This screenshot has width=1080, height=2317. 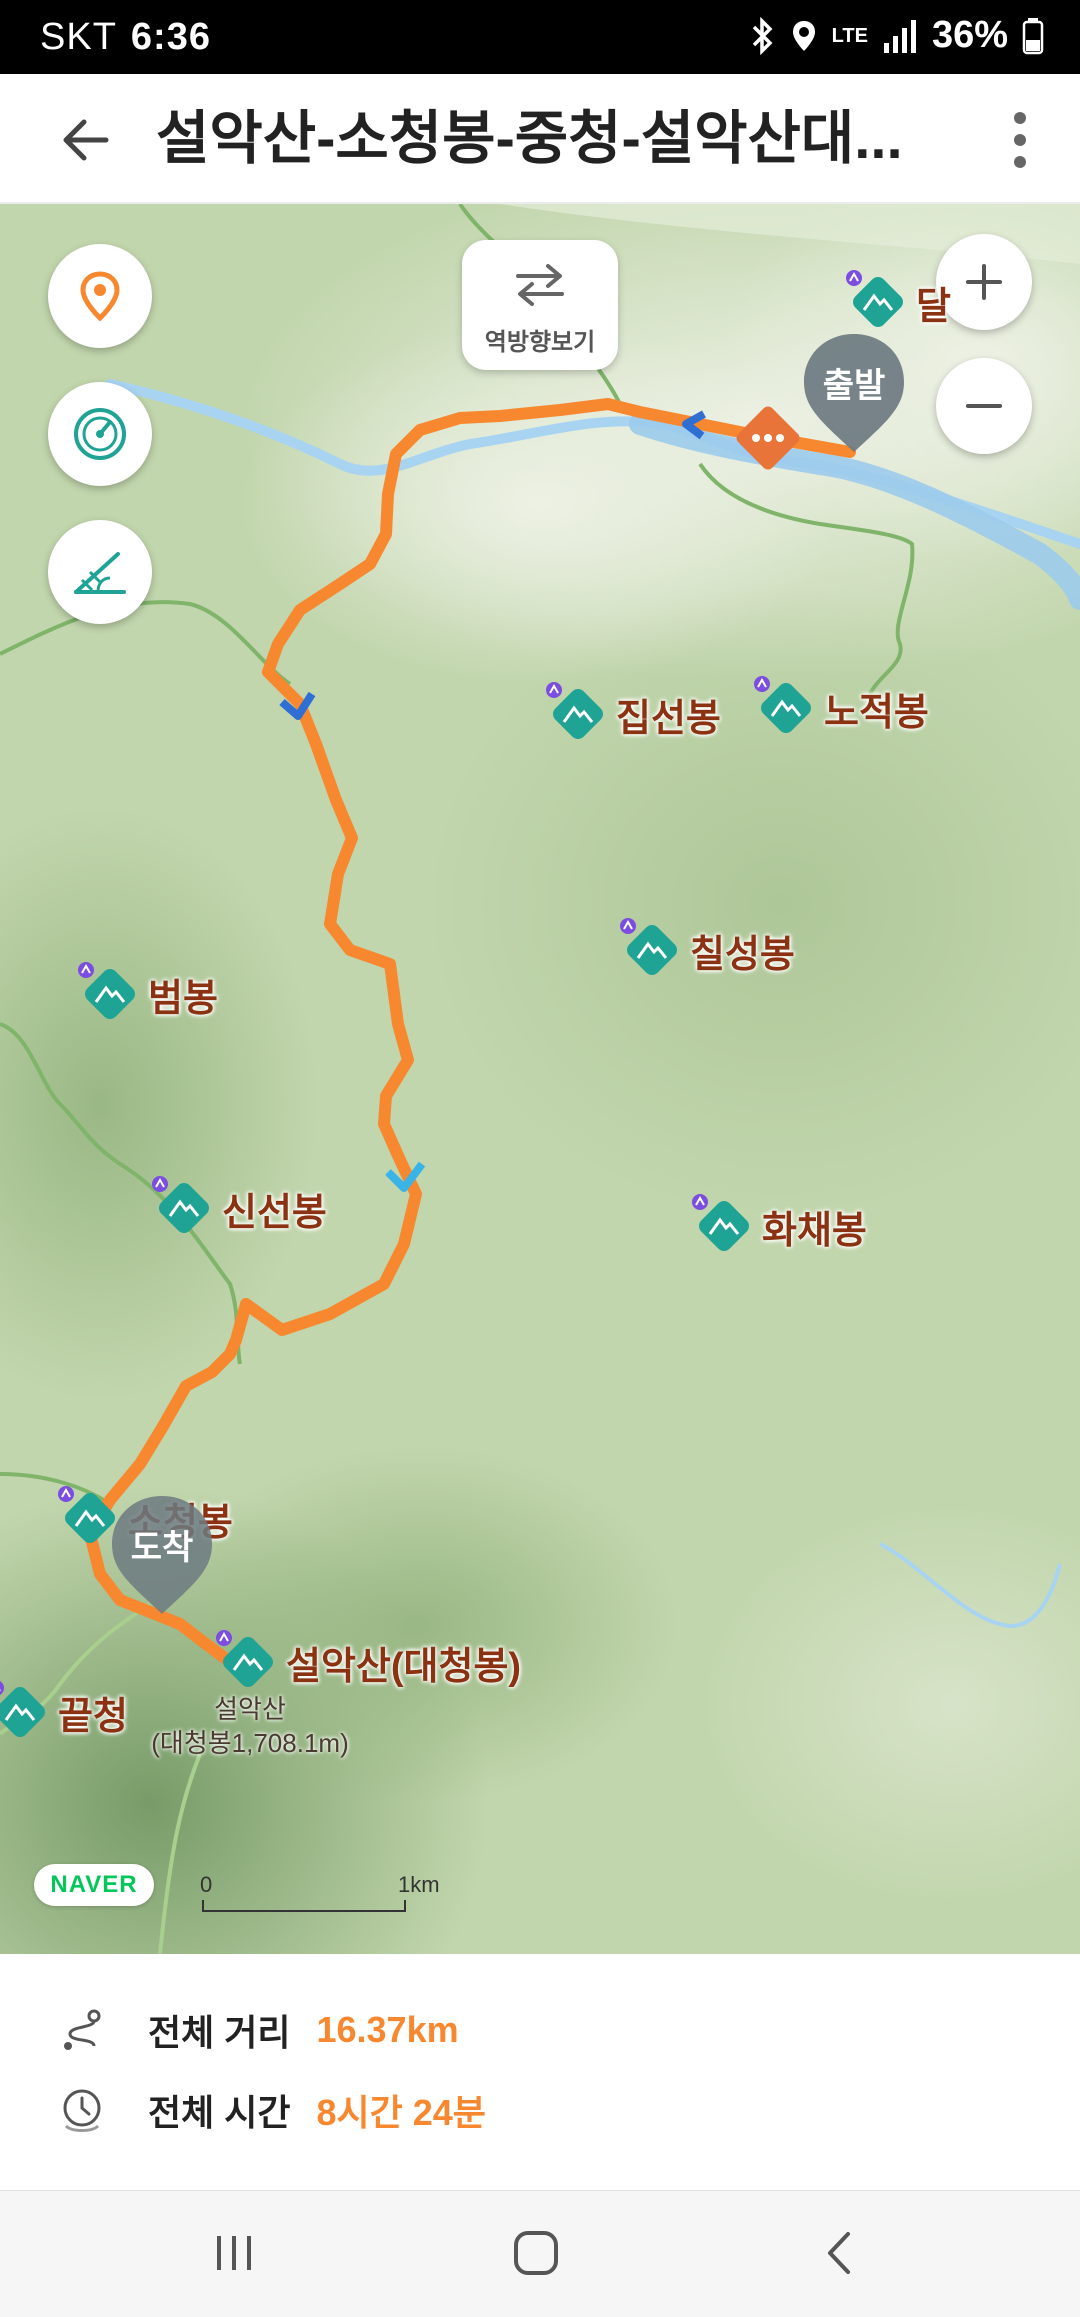 I want to click on reverse-direction-label: 역방향보기, so click(x=540, y=342).